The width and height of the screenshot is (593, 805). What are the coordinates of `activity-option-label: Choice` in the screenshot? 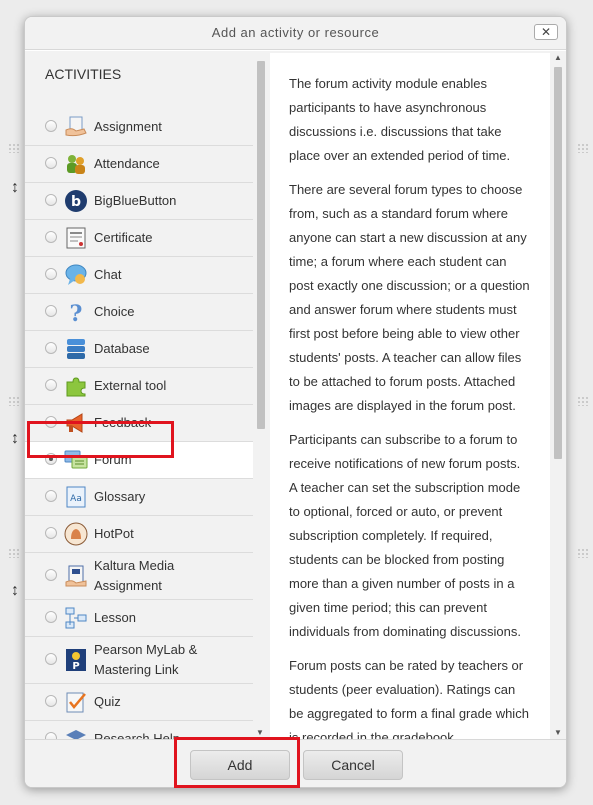 It's located at (114, 311).